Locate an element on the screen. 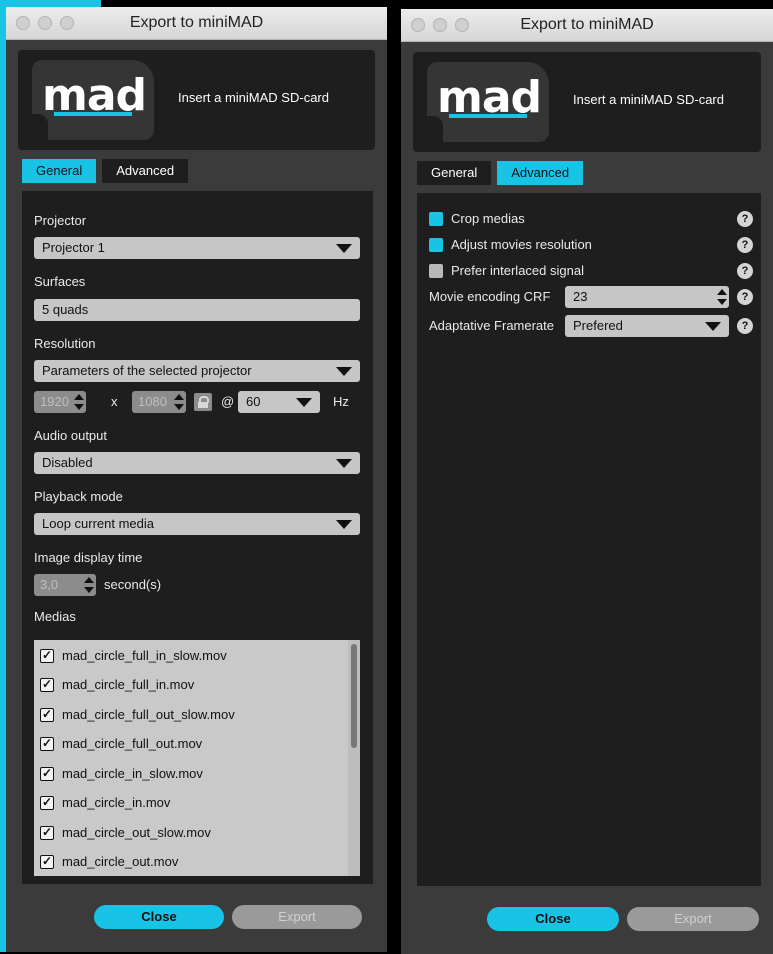 The height and width of the screenshot is (954, 773). resolution-label: Resolution is located at coordinates (65, 343).